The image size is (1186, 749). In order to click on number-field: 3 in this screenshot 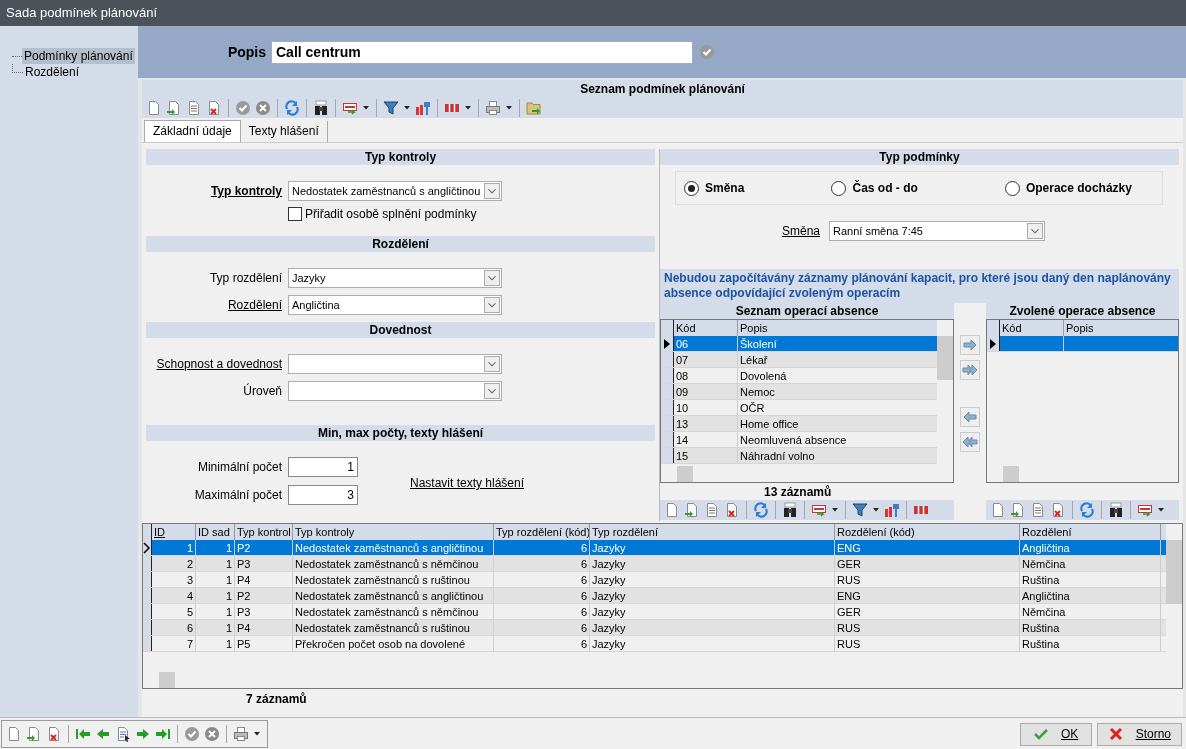, I will do `click(323, 495)`.